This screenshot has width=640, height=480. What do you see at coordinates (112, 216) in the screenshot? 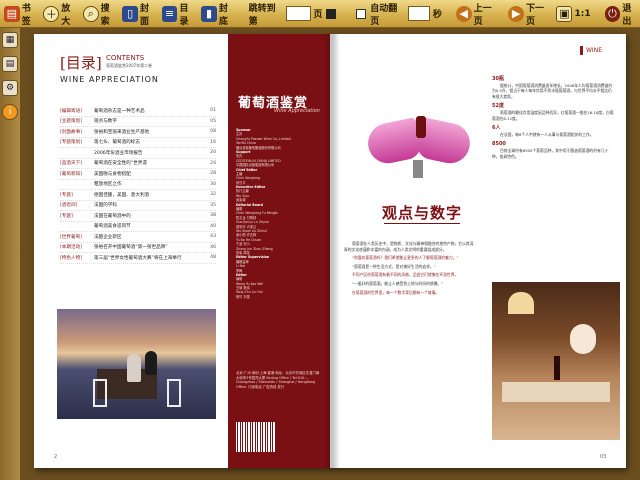
I see `toc-title: 法国在葡萄酒中的` at bounding box center [112, 216].